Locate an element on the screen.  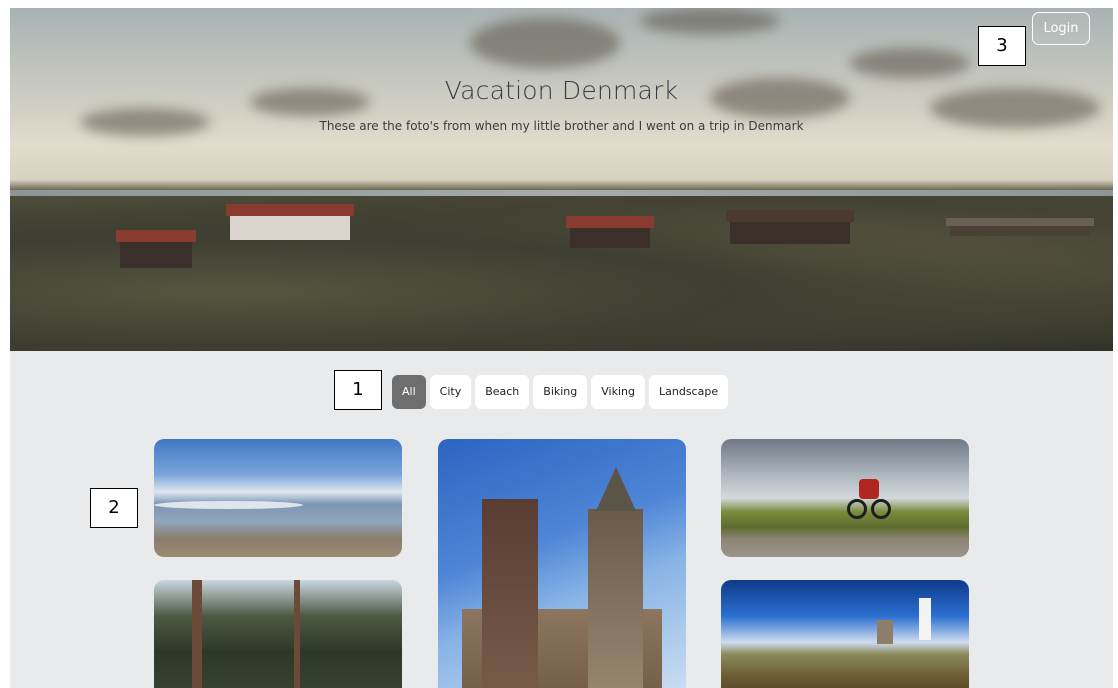
page-title: Vacation Denmark is located at coordinates (561, 90).